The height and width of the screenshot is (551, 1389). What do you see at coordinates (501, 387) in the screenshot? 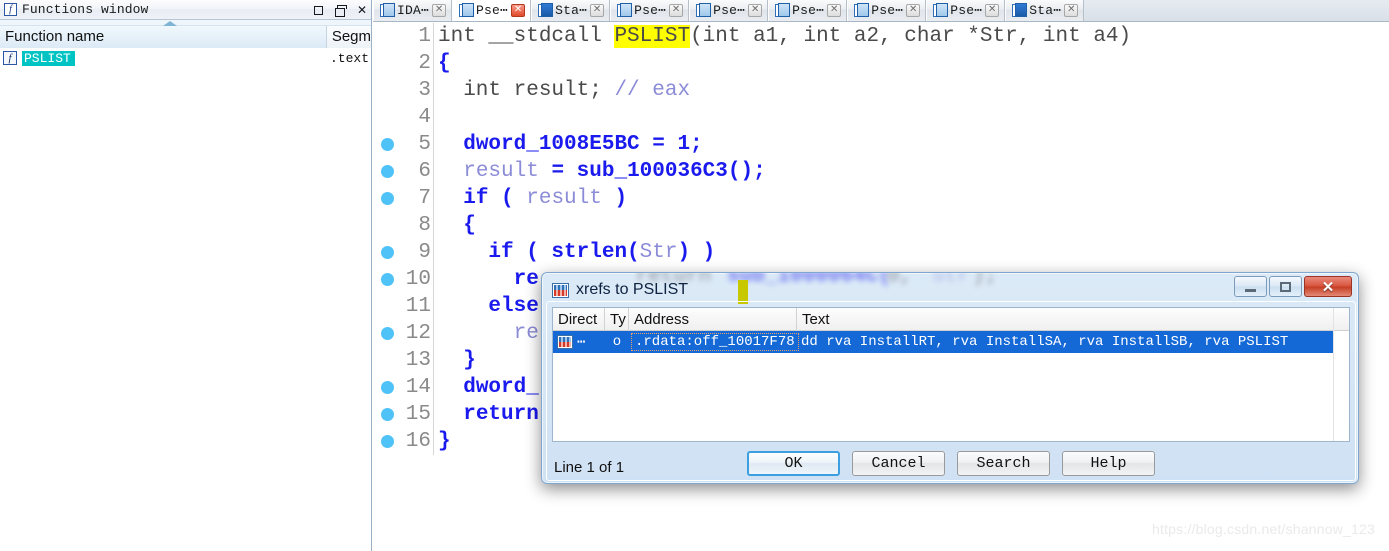
I see `code-token: dword_` at bounding box center [501, 387].